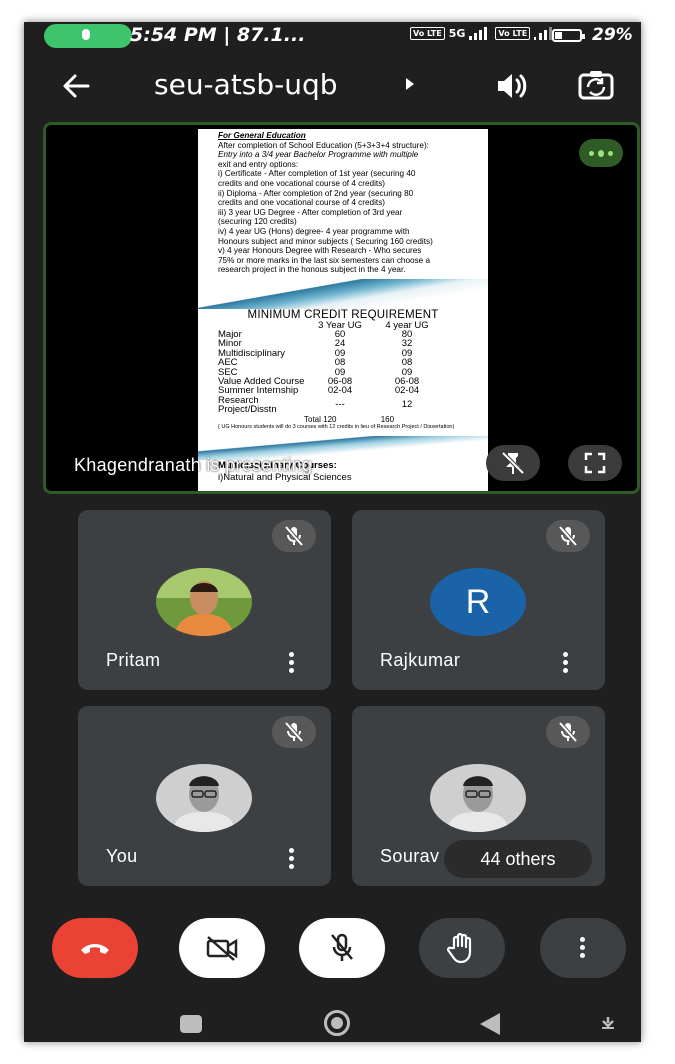 Image resolution: width=675 pixels, height=1064 pixels. Describe the element at coordinates (608, 1023) in the screenshot. I see `chevron-down-icon` at that location.